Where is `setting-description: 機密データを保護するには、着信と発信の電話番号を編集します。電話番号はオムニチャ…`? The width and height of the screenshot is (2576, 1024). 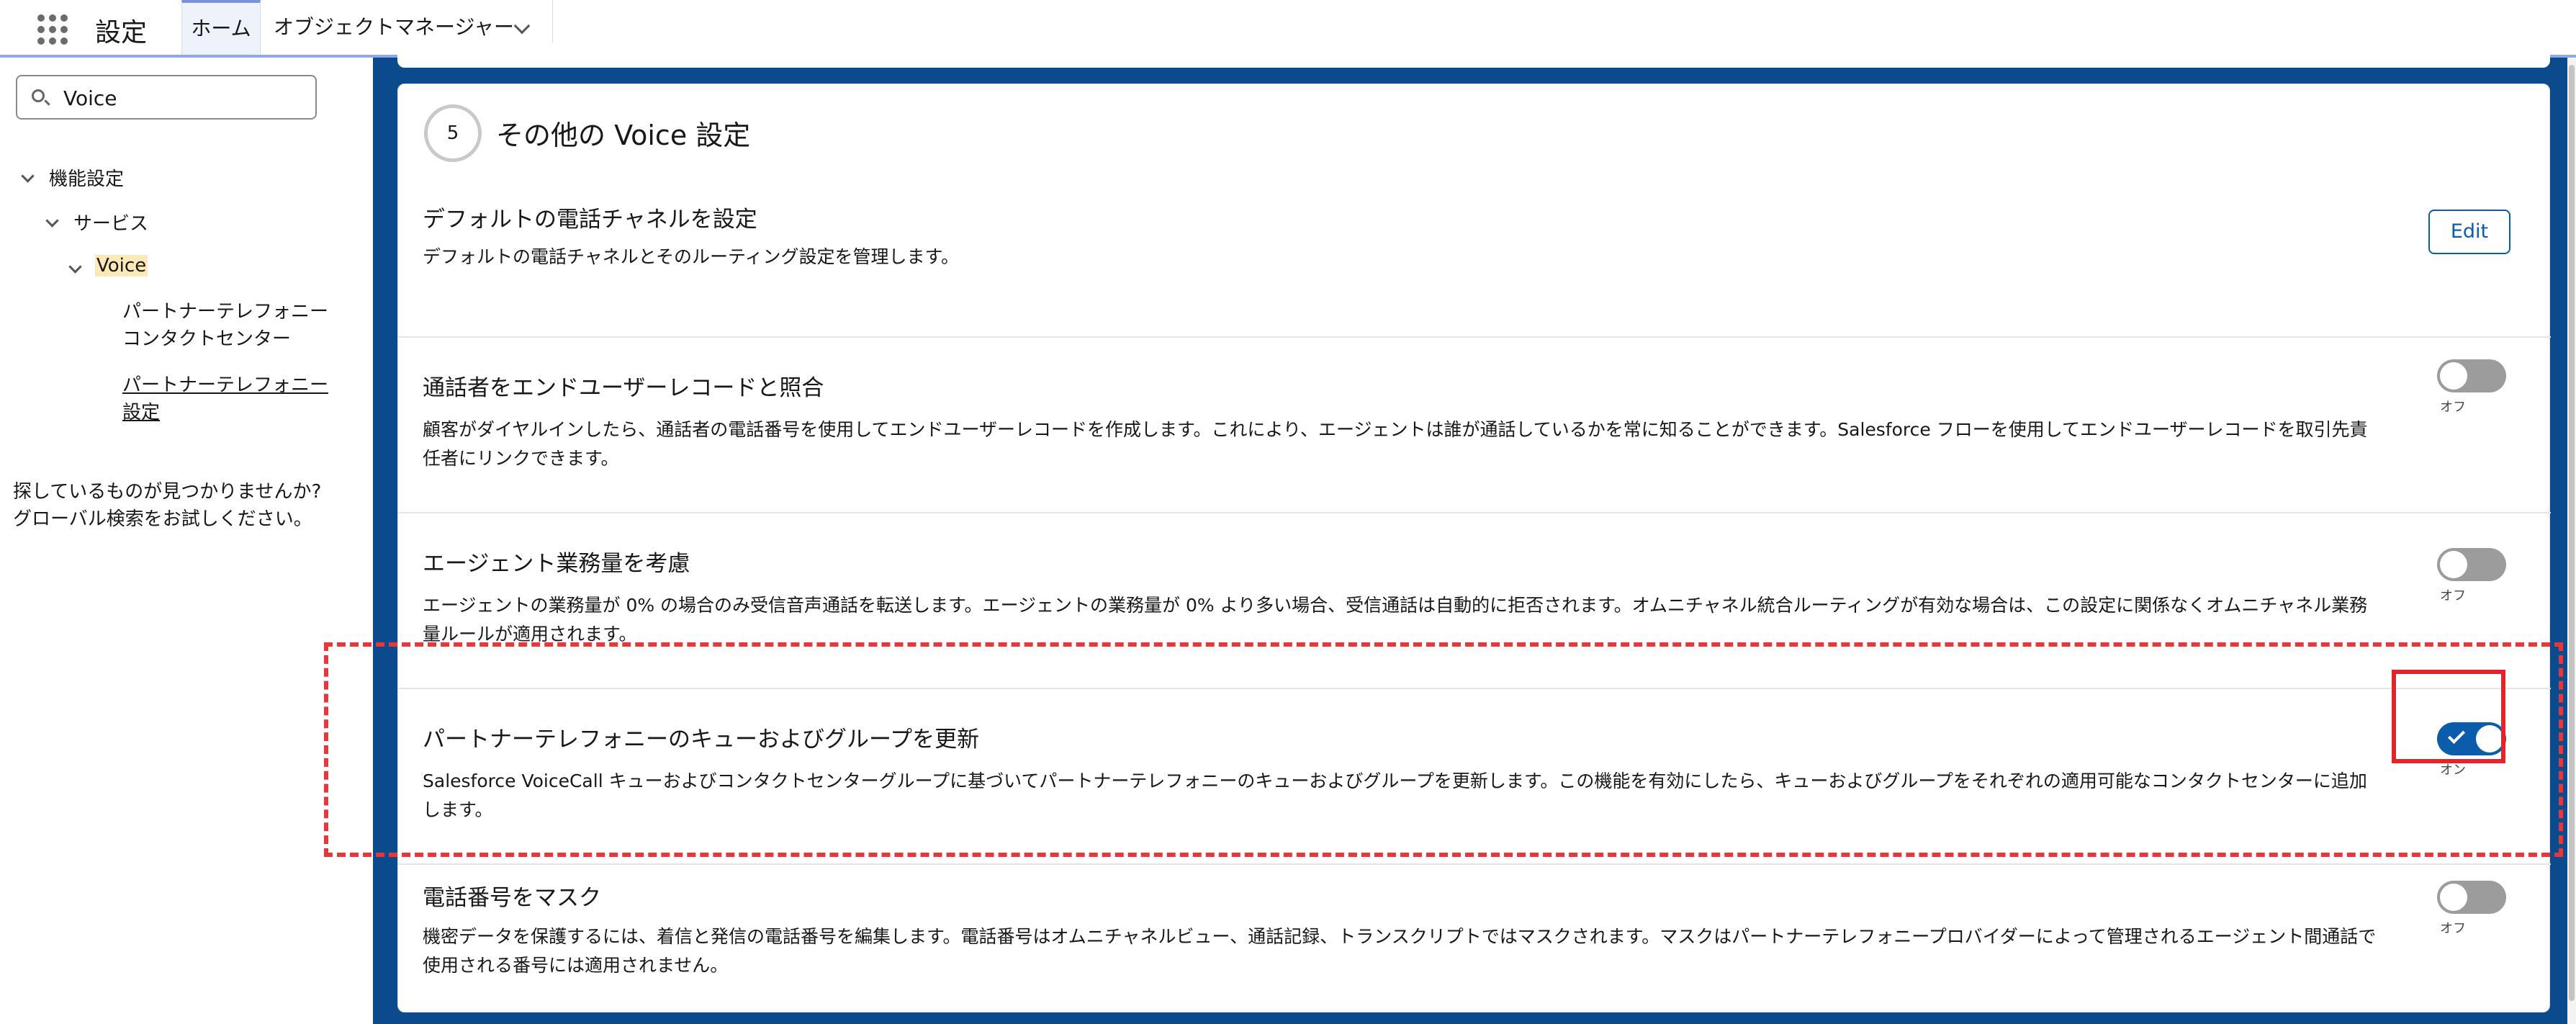 setting-description: 機密データを保護するには、着信と発信の電話番号を編集します。電話番号はオムニチャ… is located at coordinates (1400, 951).